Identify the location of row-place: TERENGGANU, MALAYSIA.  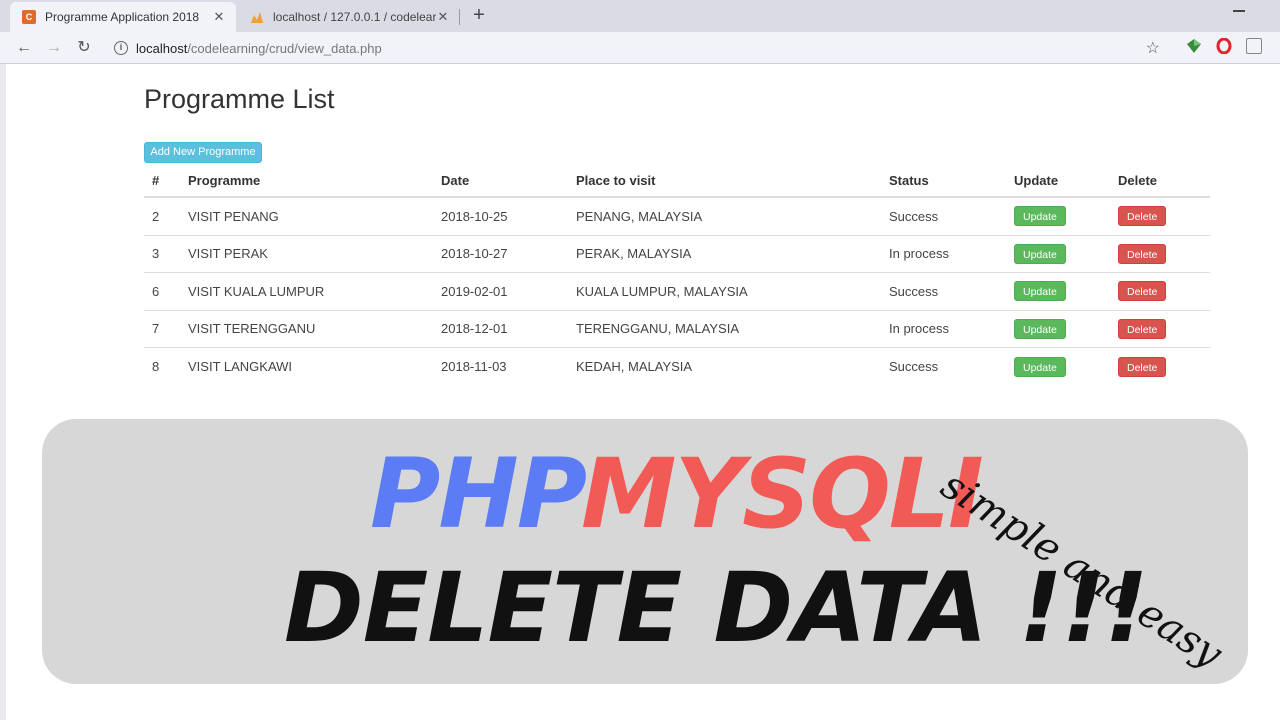
(658, 329).